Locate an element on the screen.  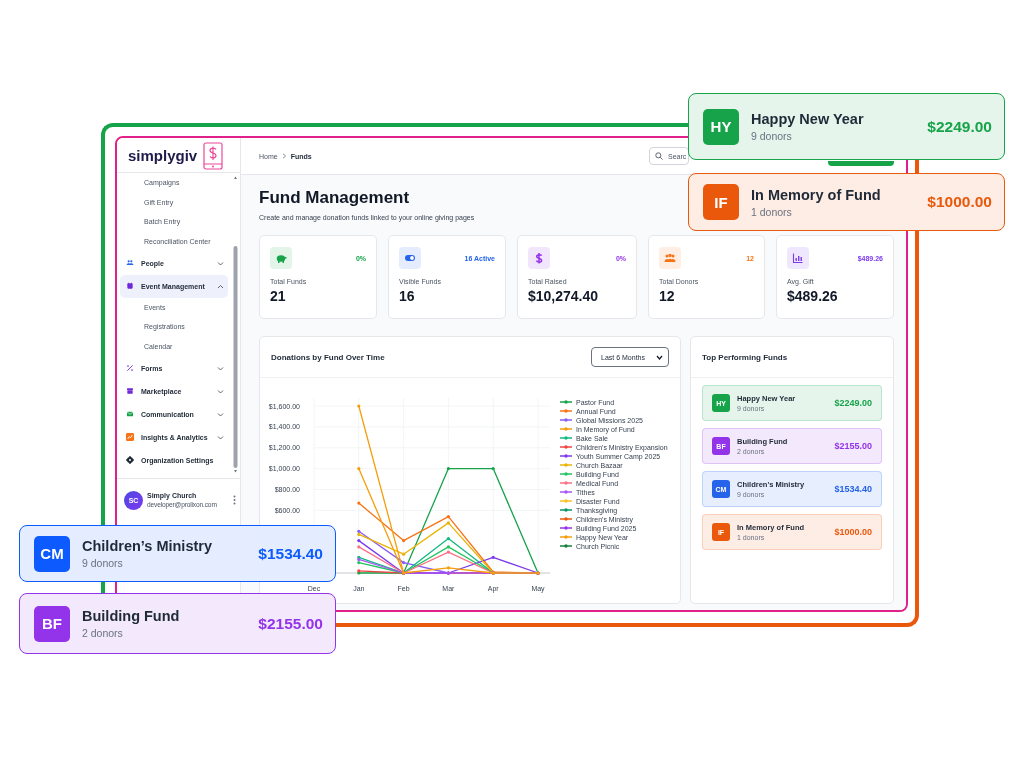
fund-initials-badge: CM is located at coordinates (52, 553).